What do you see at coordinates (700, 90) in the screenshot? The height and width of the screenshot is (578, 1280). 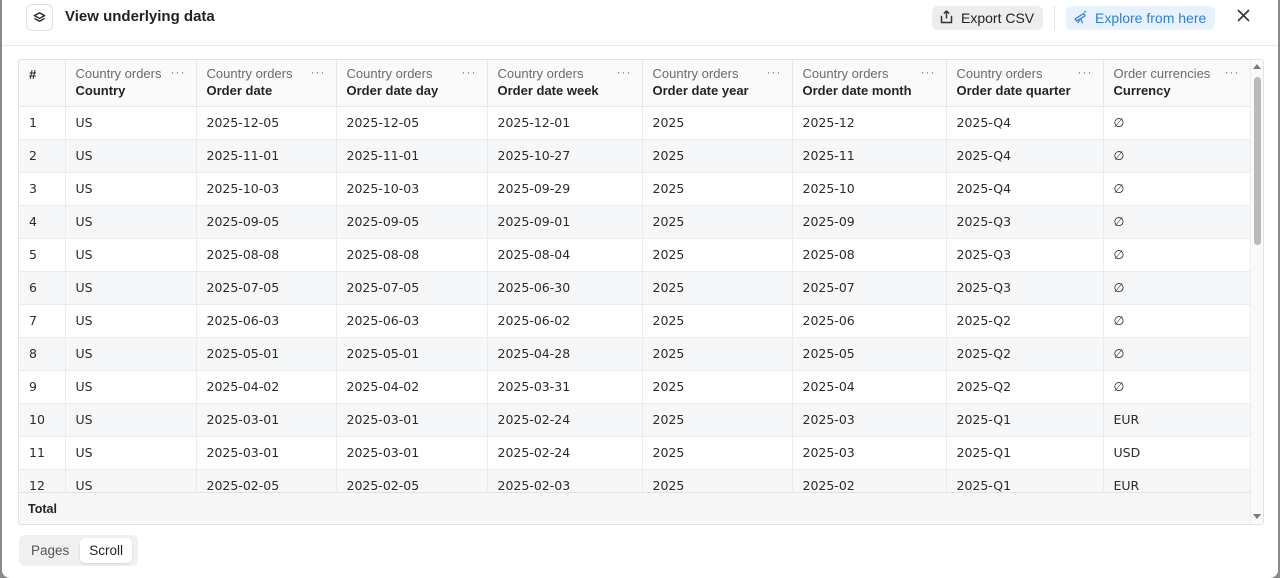 I see `column-name-label: Order date year` at bounding box center [700, 90].